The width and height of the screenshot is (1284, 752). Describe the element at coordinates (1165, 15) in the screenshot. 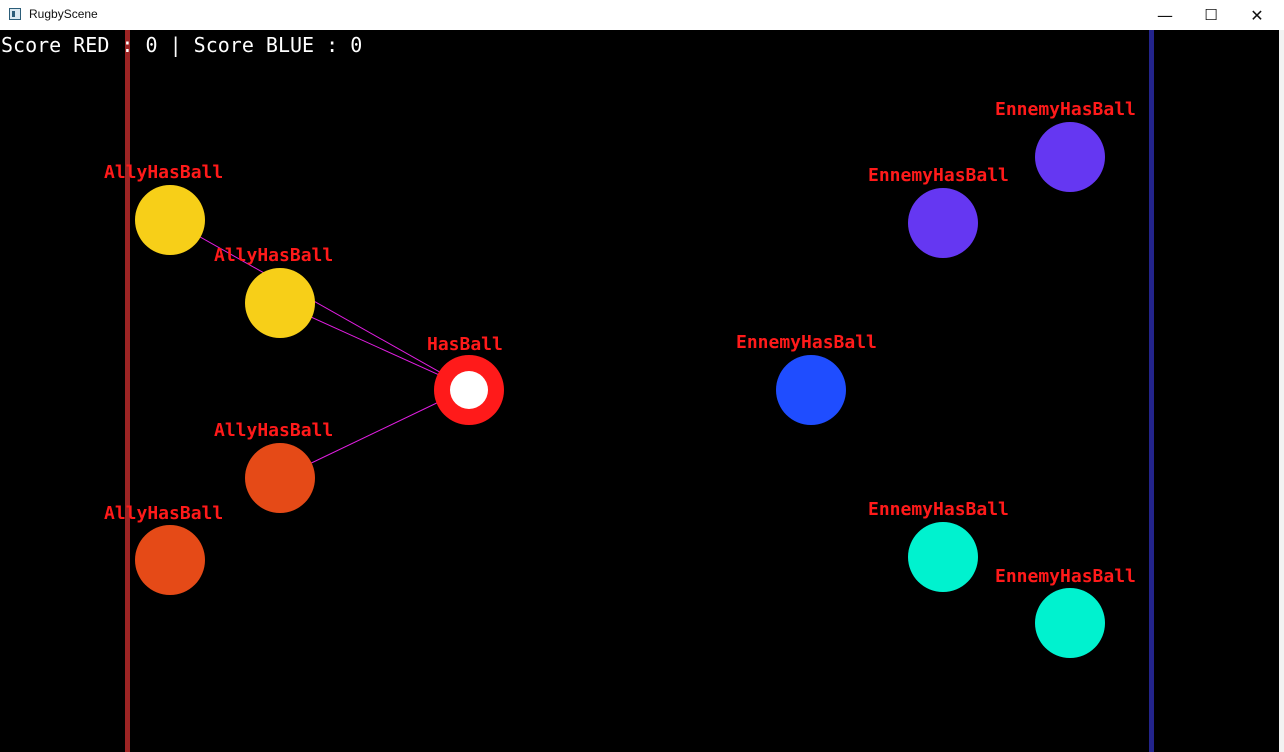

I see `minimize-button: —` at that location.